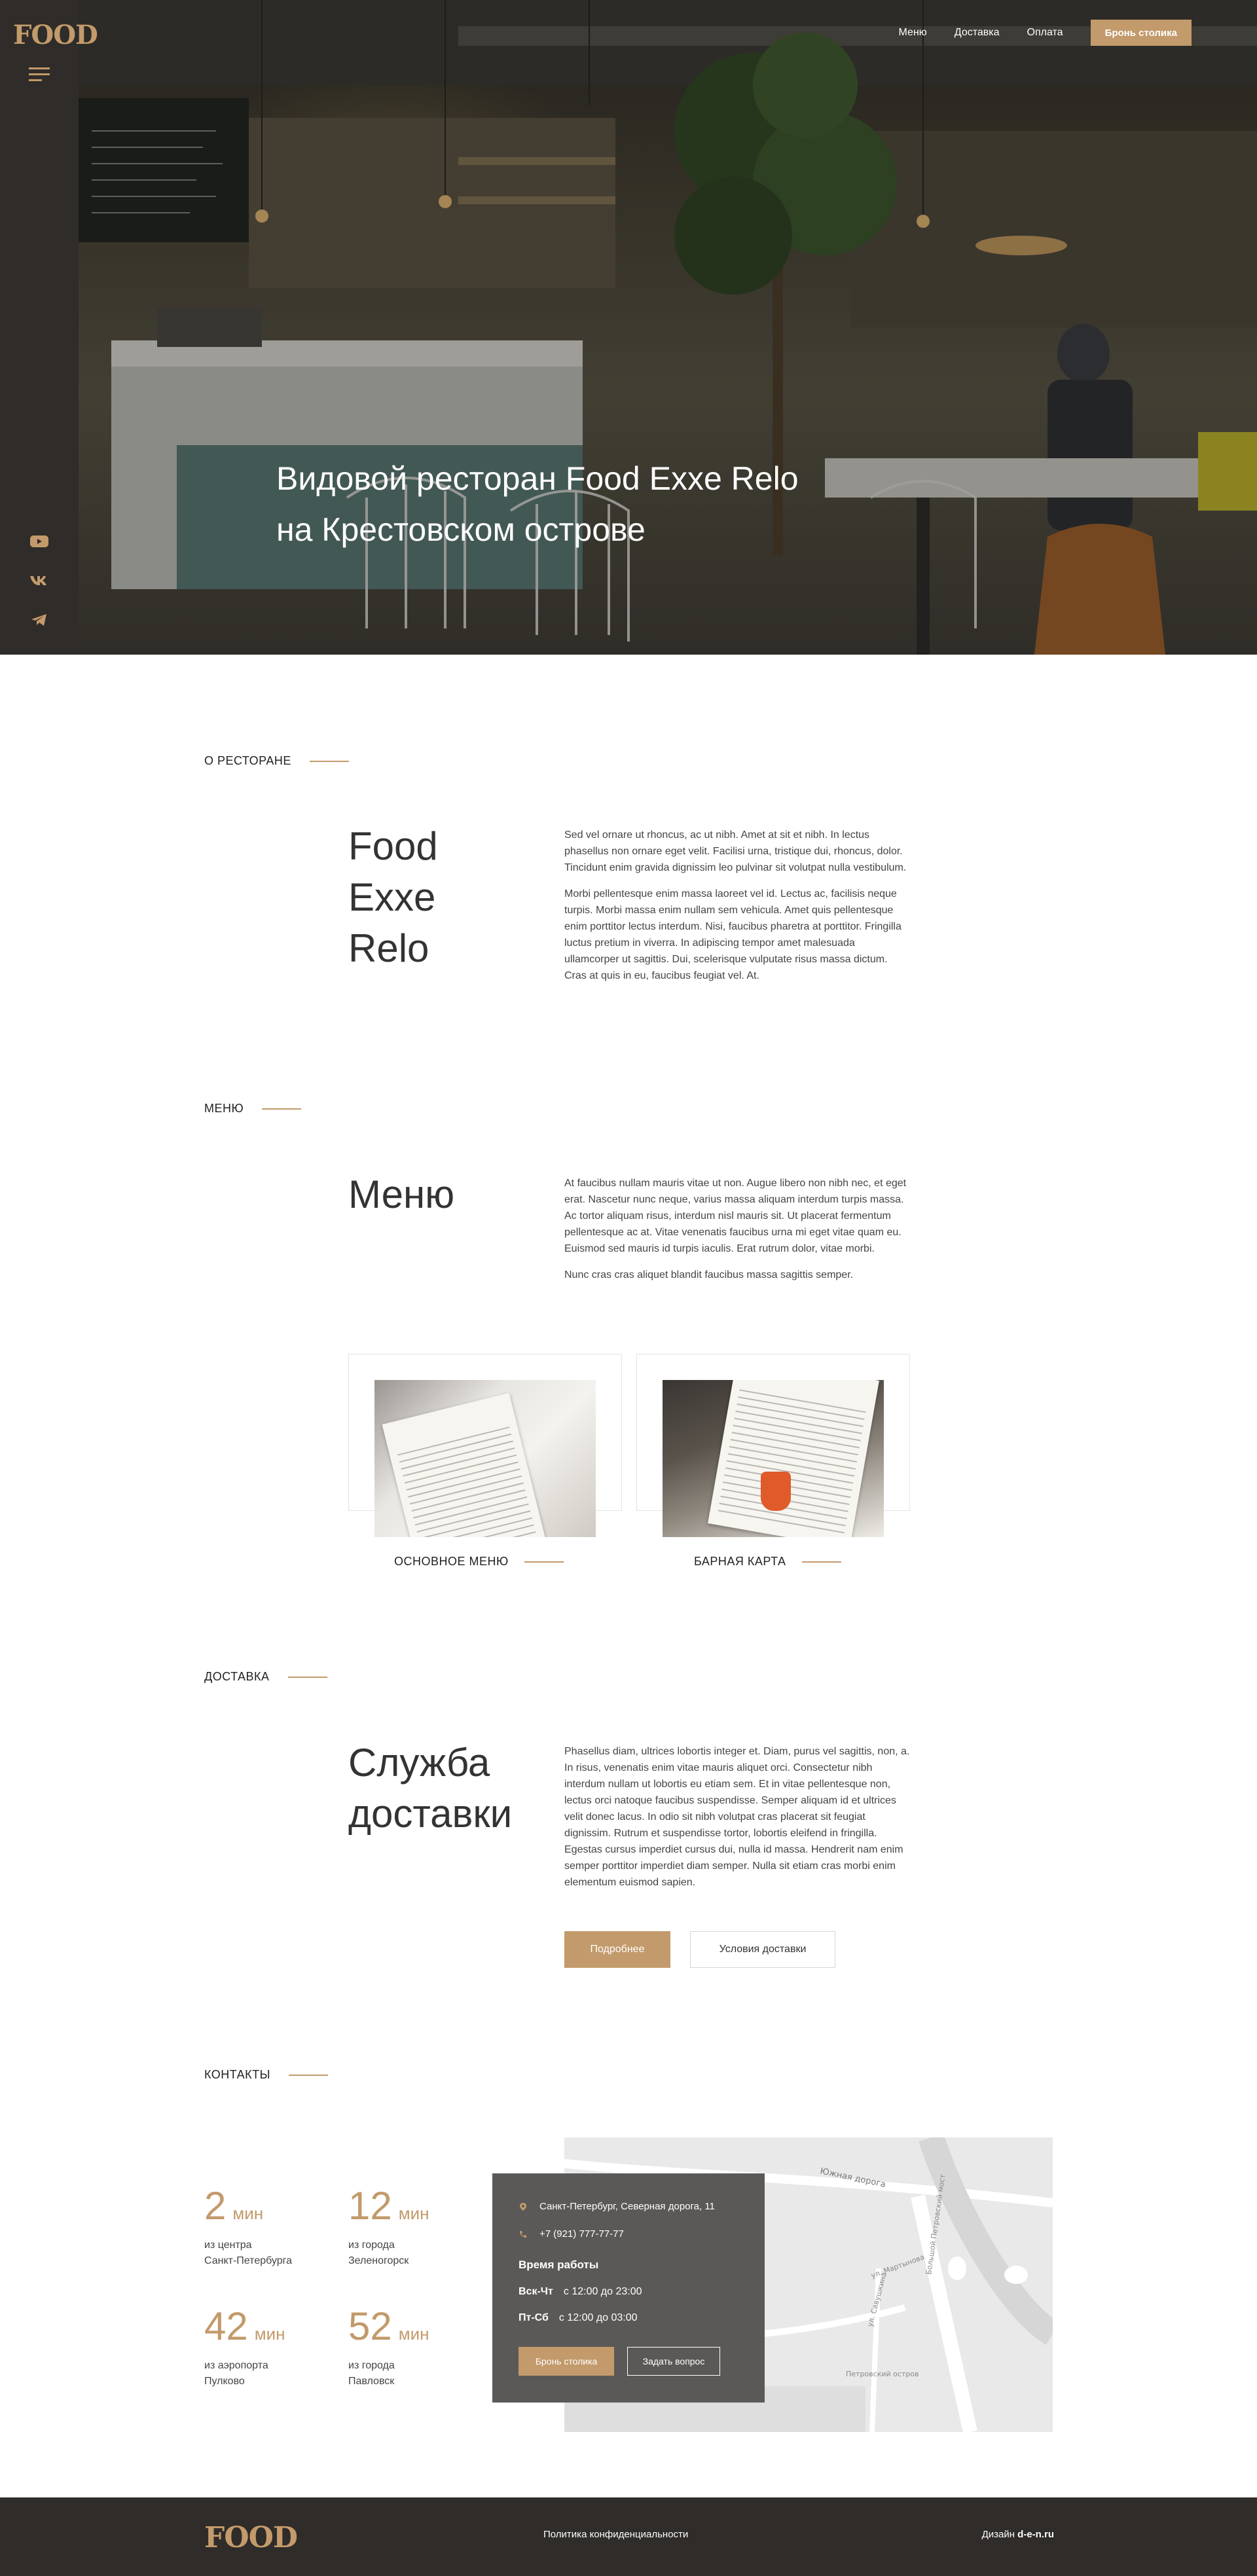 Image resolution: width=1257 pixels, height=2576 pixels. What do you see at coordinates (762, 1949) in the screenshot?
I see `delivery-terms-button: Условия доставки` at bounding box center [762, 1949].